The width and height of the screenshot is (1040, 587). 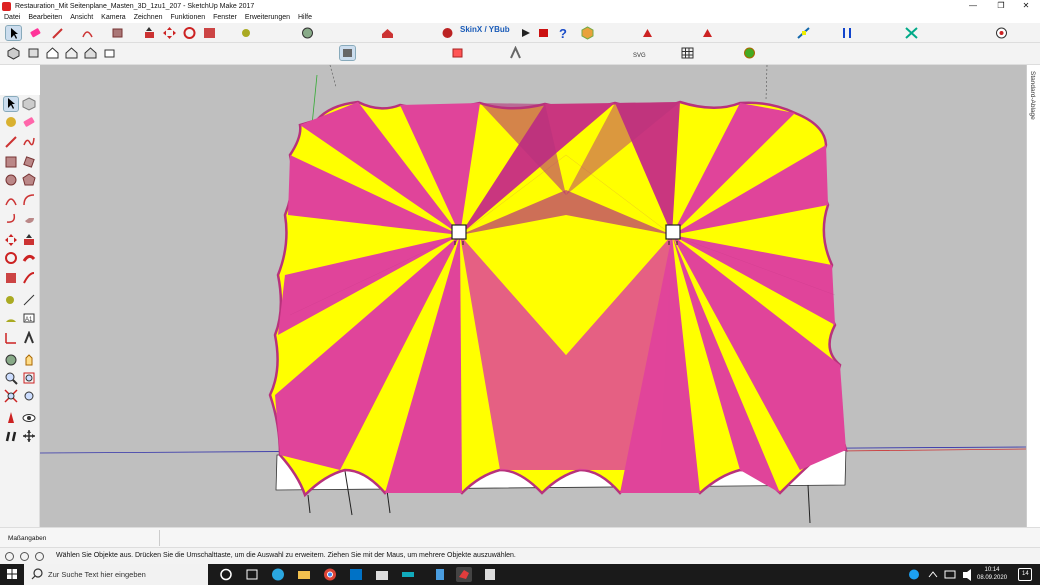 What do you see at coordinates (305, 17) in the screenshot?
I see `menu-hilfe: Hilfe` at bounding box center [305, 17].